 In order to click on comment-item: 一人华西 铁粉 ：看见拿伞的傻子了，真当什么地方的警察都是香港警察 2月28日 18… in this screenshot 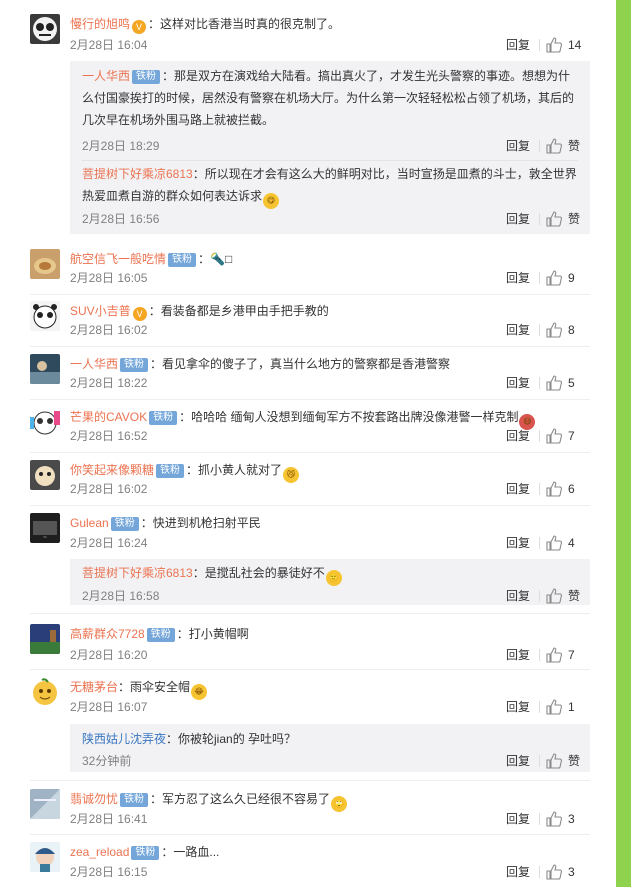, I will do `click(310, 377)`.